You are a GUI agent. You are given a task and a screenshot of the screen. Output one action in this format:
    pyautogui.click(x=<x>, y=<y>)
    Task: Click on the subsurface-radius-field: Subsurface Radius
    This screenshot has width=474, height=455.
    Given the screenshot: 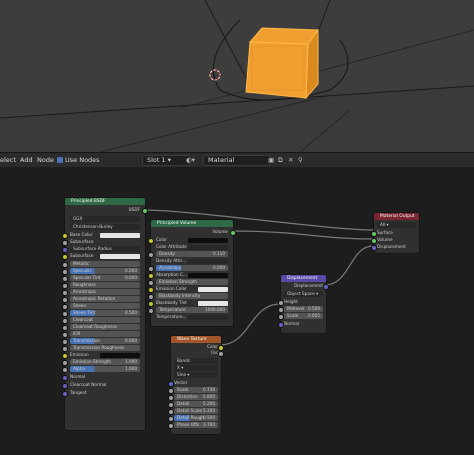 What is the action you would take?
    pyautogui.click(x=105, y=249)
    